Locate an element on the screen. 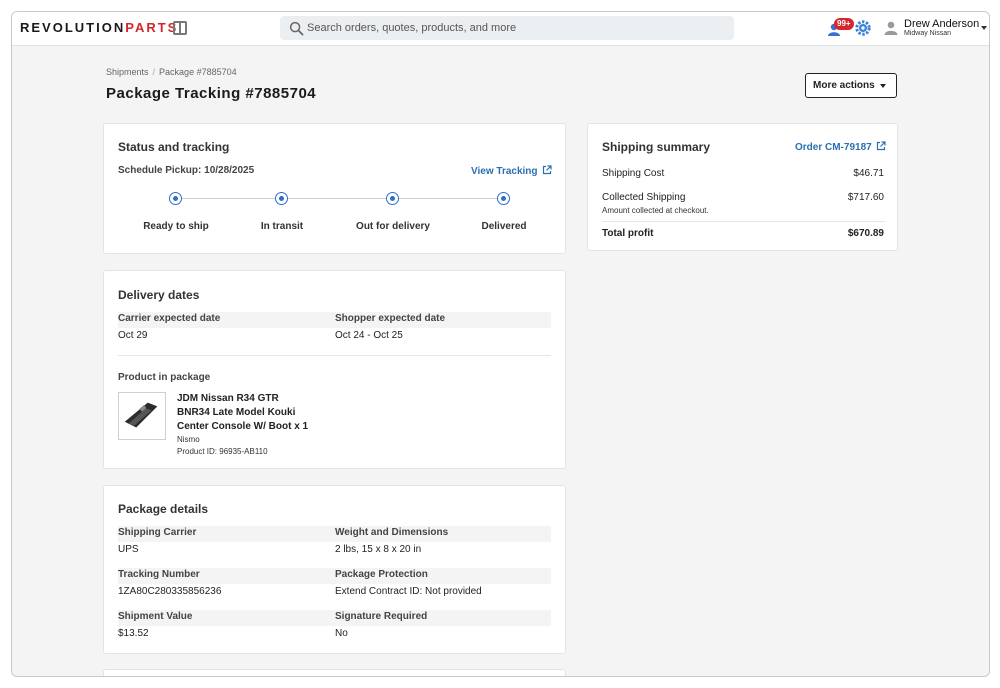 This screenshot has width=1000, height=688. avatar-icon is located at coordinates (891, 28).